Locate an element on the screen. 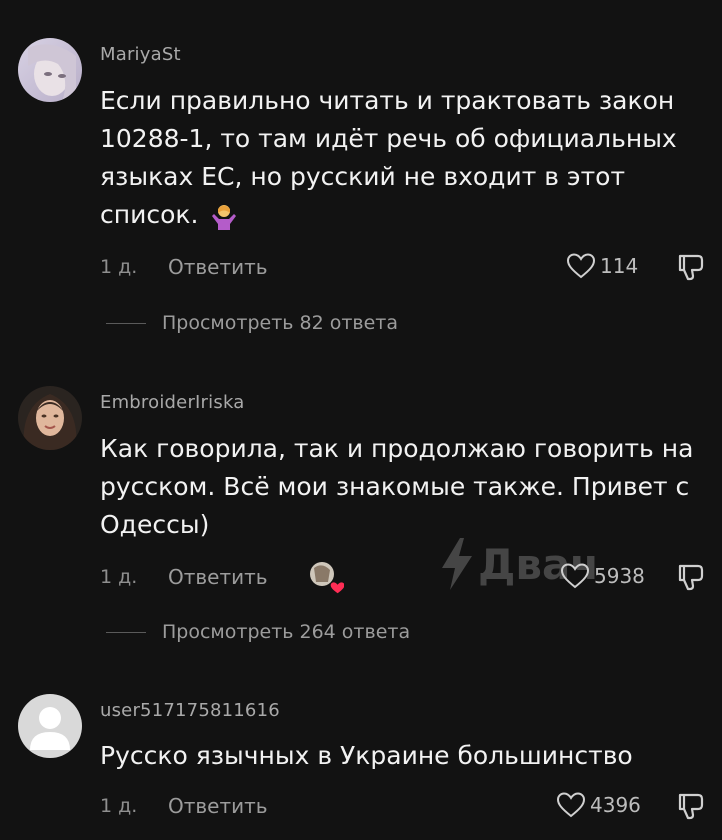  watermark: Двач is located at coordinates (519, 564).